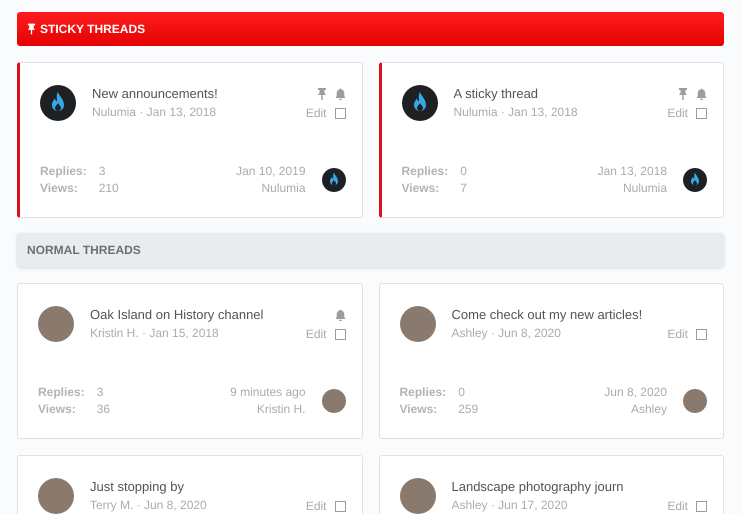 The width and height of the screenshot is (741, 514). What do you see at coordinates (155, 333) in the screenshot?
I see `thread-meta: Kristin H. · Jan 15, 2018` at bounding box center [155, 333].